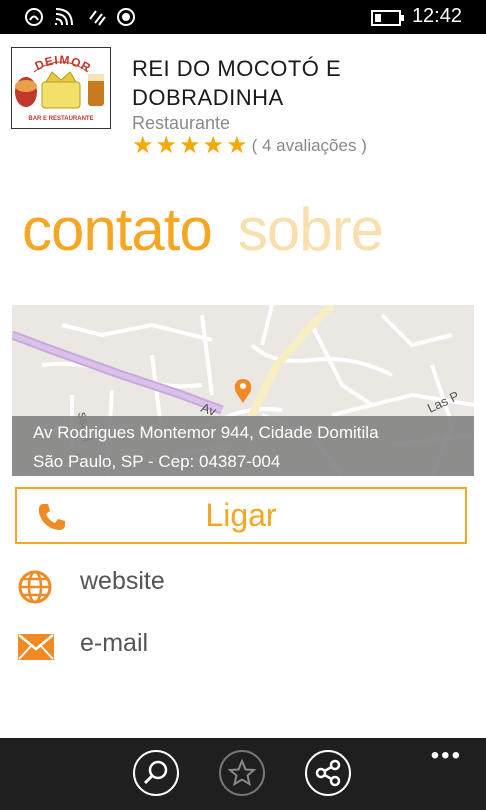 This screenshot has width=486, height=810. Describe the element at coordinates (237, 83) in the screenshot. I see `business-name: REI DO MOCOTÓ E DOBRADINHA` at that location.